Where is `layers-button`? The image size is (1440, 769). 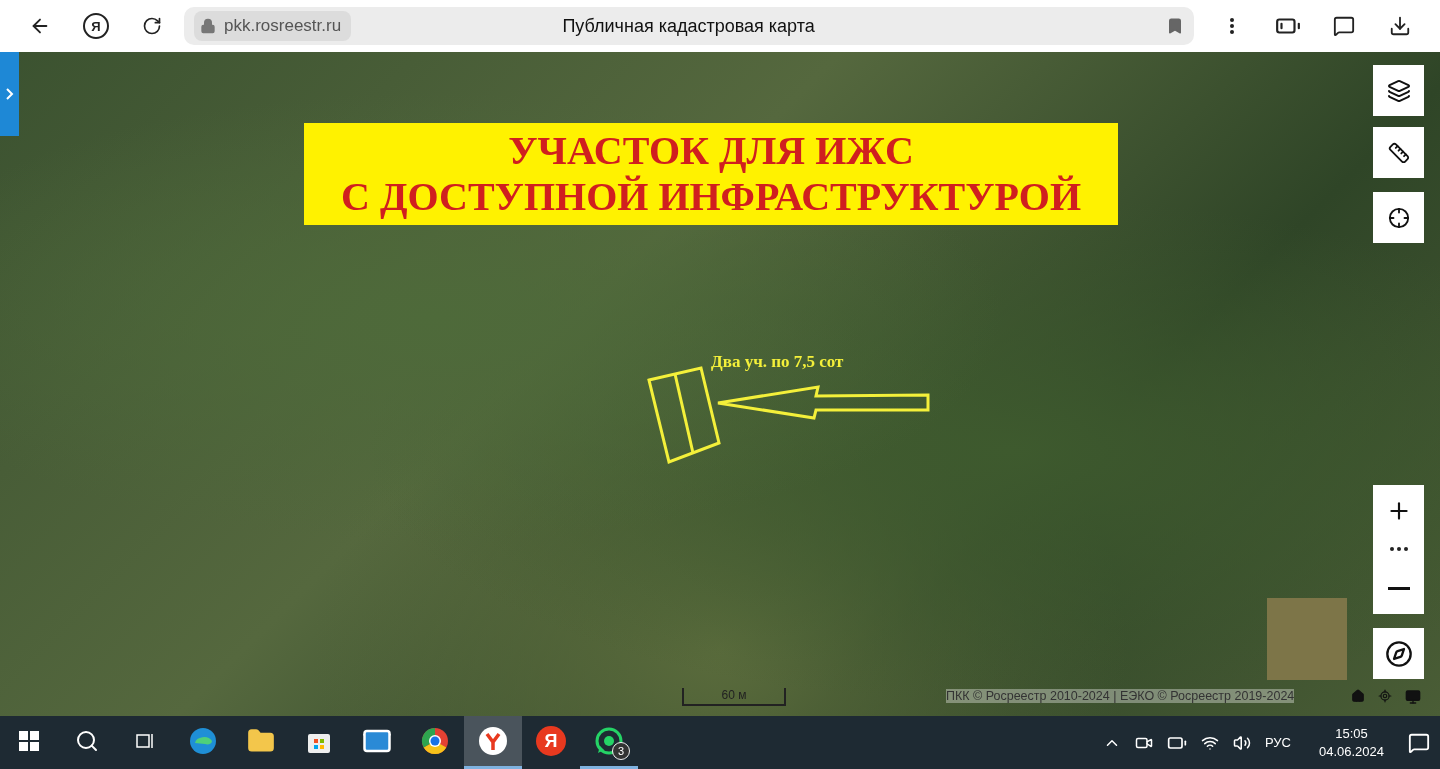 layers-button is located at coordinates (1398, 90).